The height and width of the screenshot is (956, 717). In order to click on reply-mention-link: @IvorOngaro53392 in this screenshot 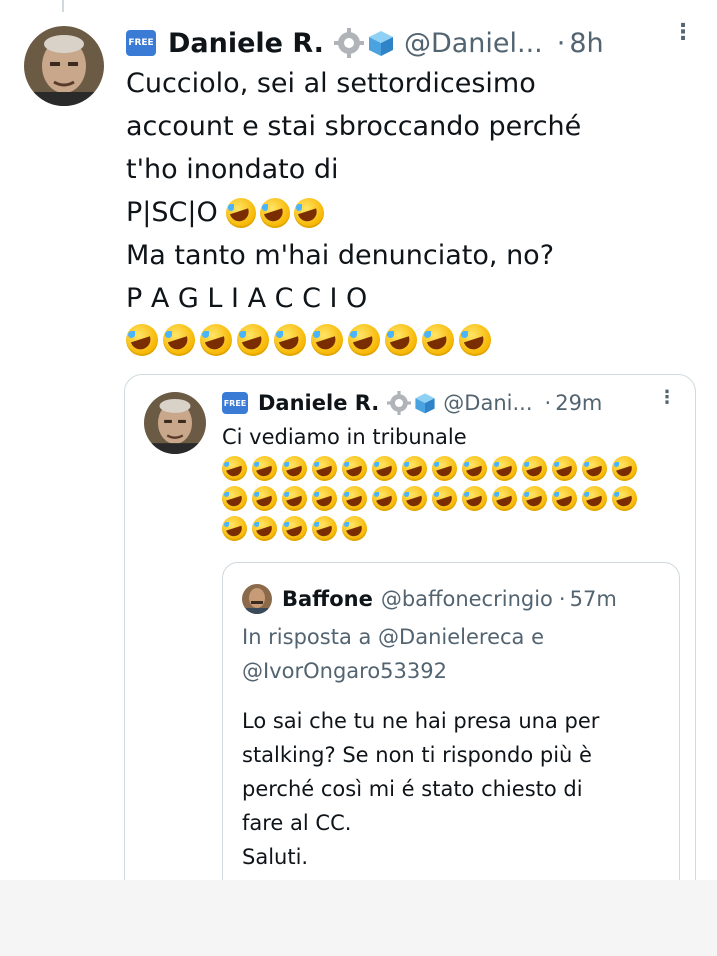, I will do `click(344, 671)`.